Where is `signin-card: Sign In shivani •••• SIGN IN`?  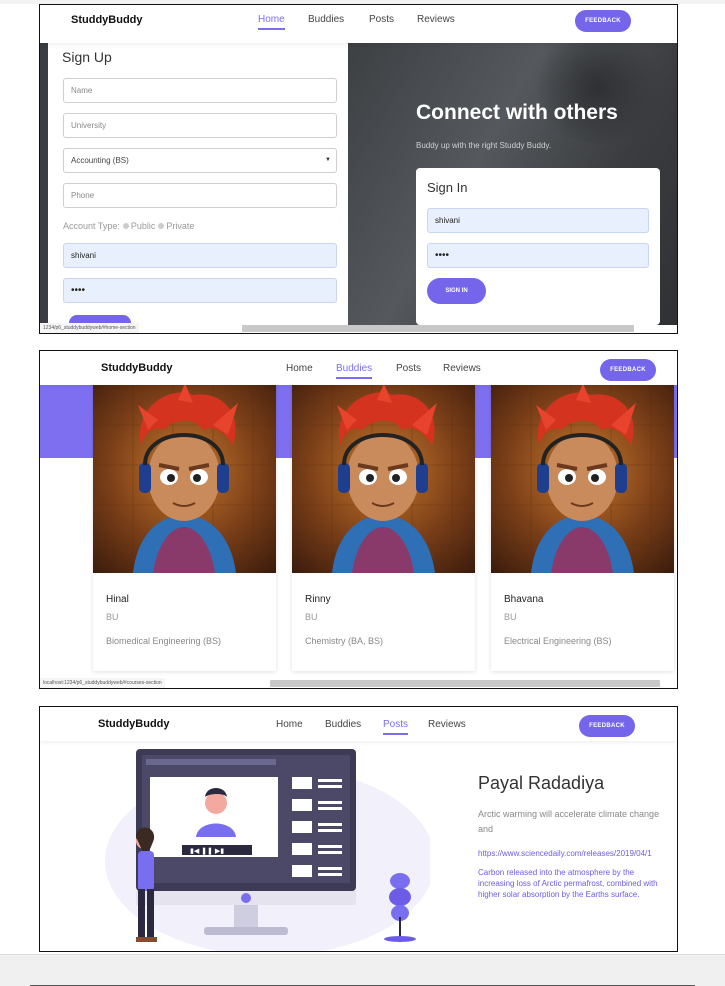 signin-card: Sign In shivani •••• SIGN IN is located at coordinates (538, 246).